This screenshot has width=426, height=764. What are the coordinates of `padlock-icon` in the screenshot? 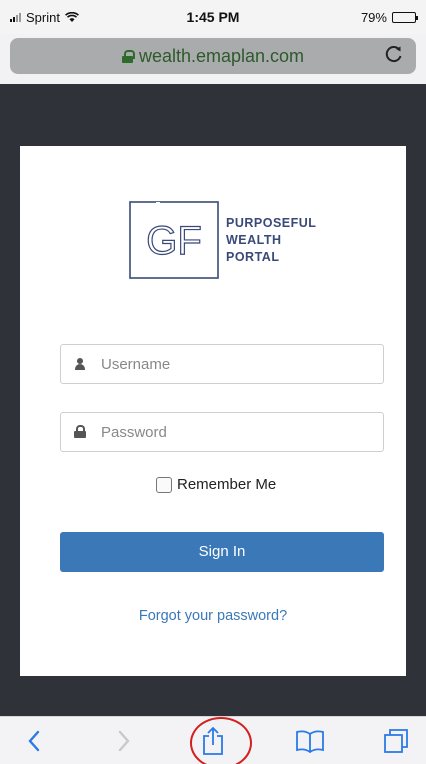 It's located at (80, 432).